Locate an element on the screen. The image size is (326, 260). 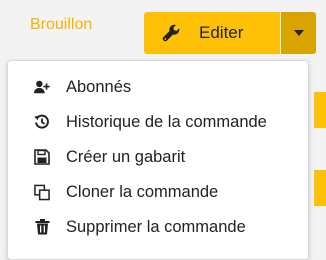
menu-item-label: Historique de la commande is located at coordinates (166, 121).